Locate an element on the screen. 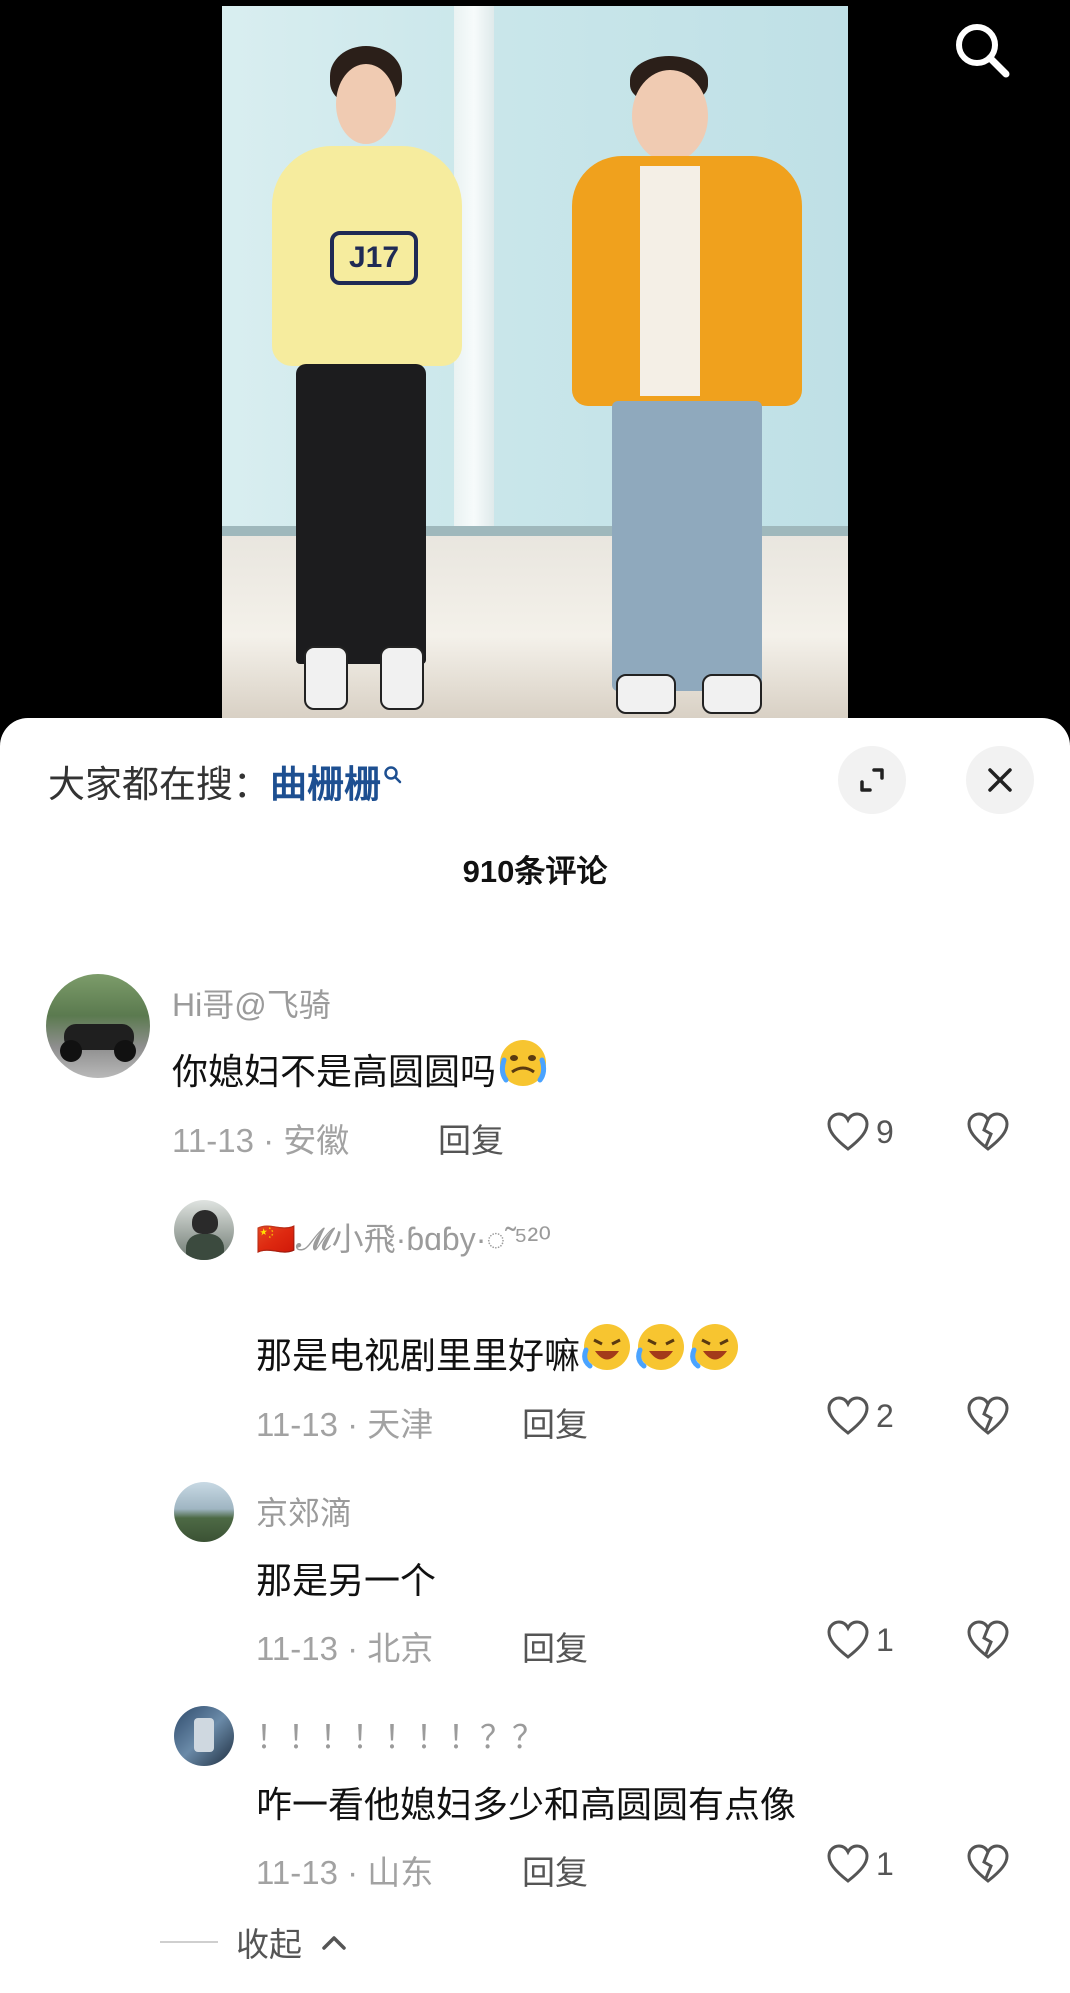  expand-icon is located at coordinates (872, 780).